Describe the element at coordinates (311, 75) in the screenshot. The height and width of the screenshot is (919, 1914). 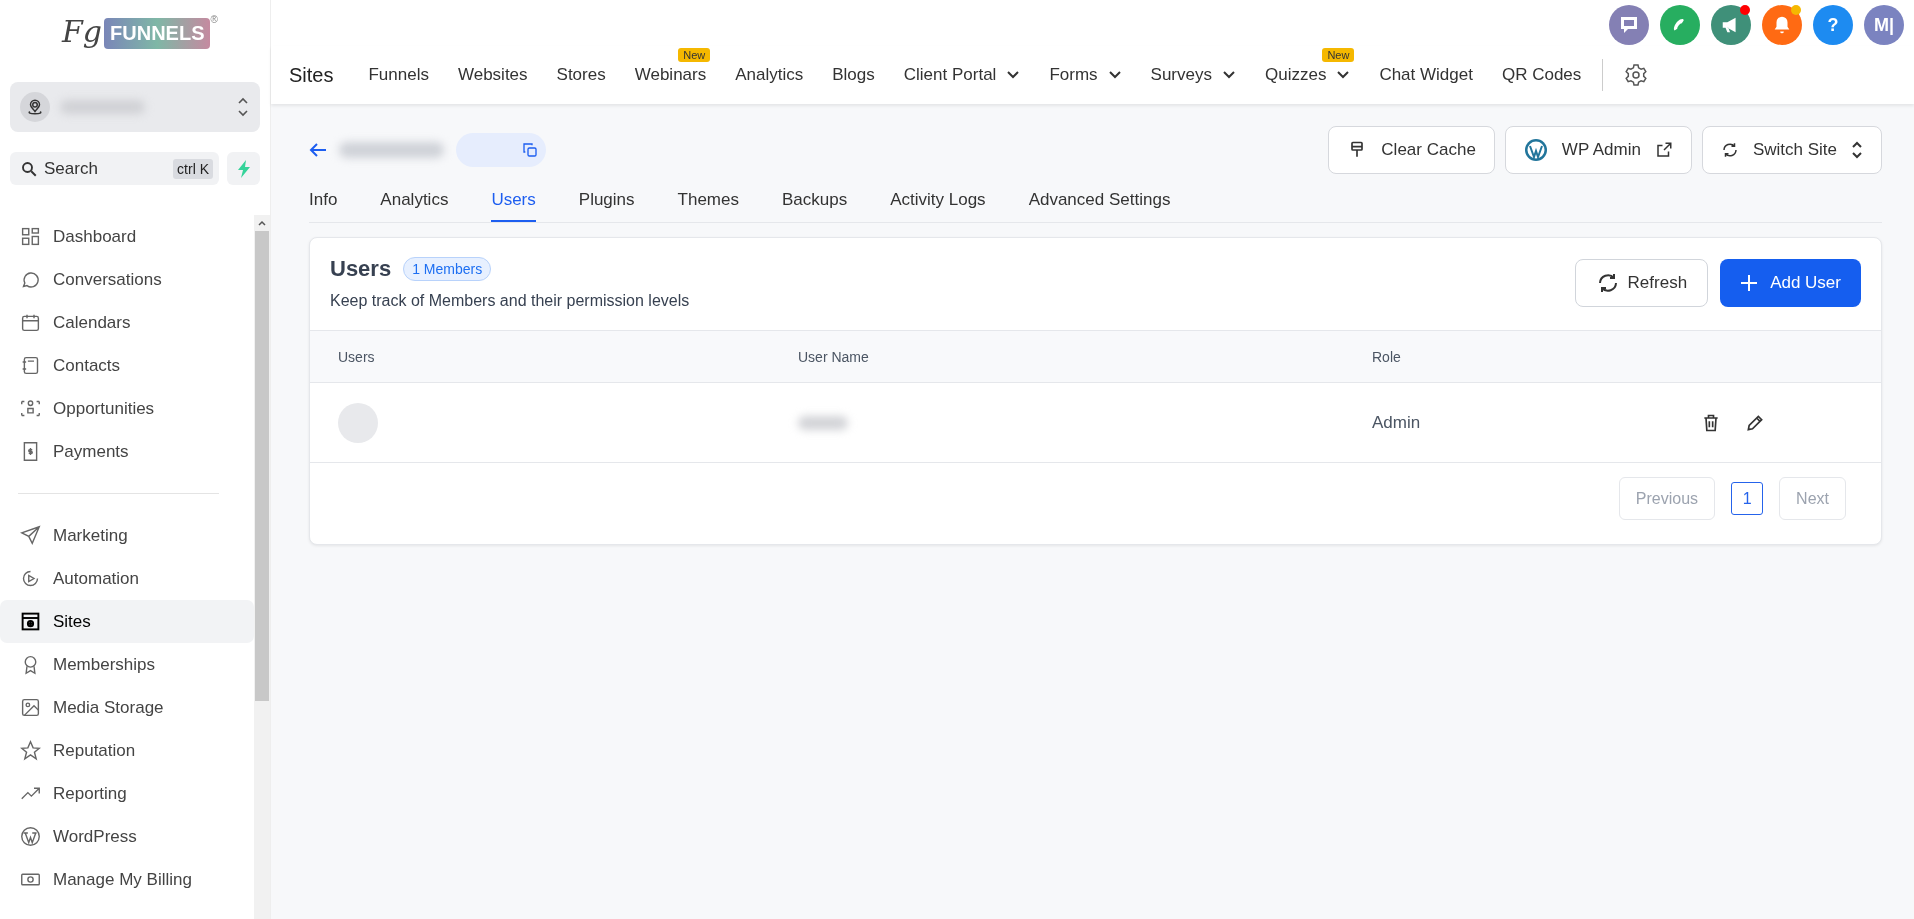
I see `section-title: Sites` at that location.